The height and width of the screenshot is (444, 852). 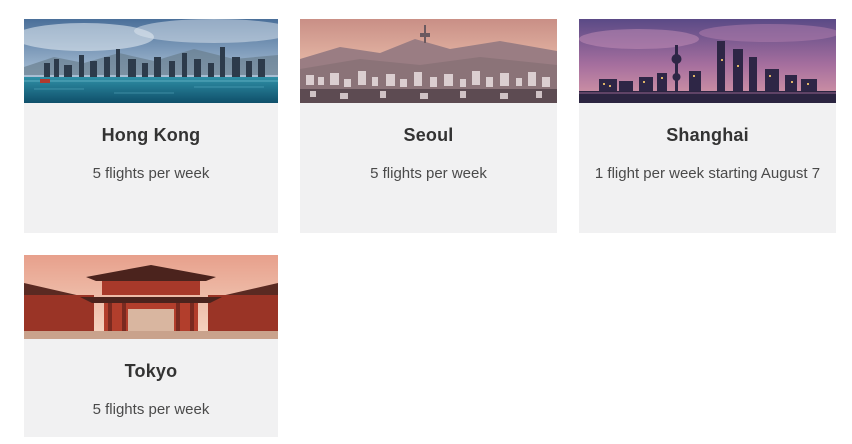 I want to click on hong-kong-skyline-photo, so click(x=151, y=61).